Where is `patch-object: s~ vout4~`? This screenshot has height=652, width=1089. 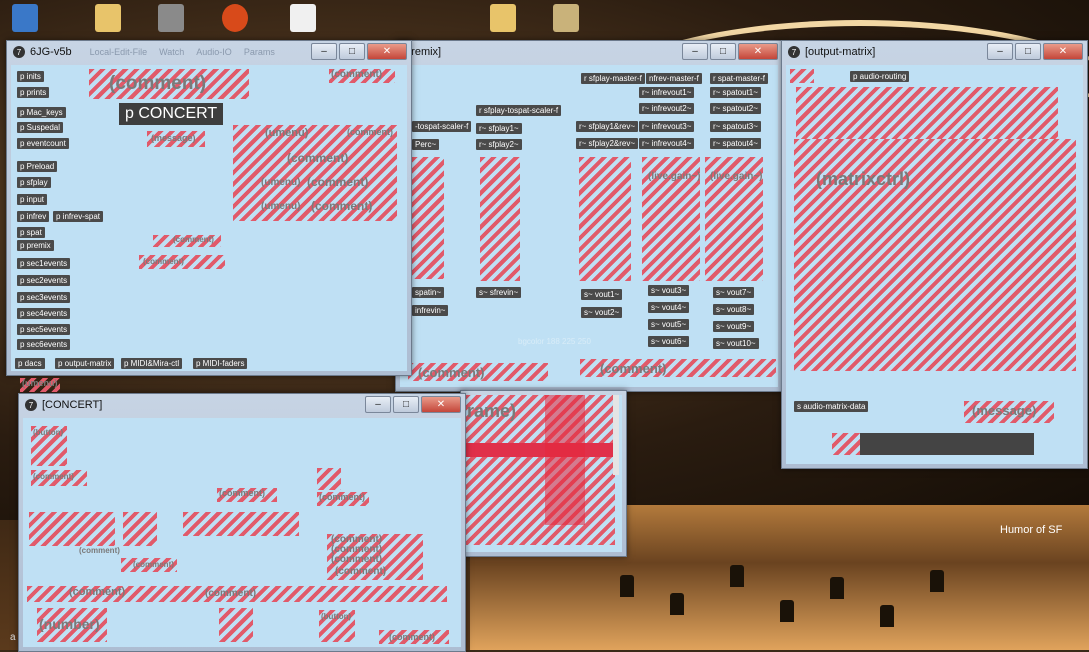 patch-object: s~ vout4~ is located at coordinates (669, 307).